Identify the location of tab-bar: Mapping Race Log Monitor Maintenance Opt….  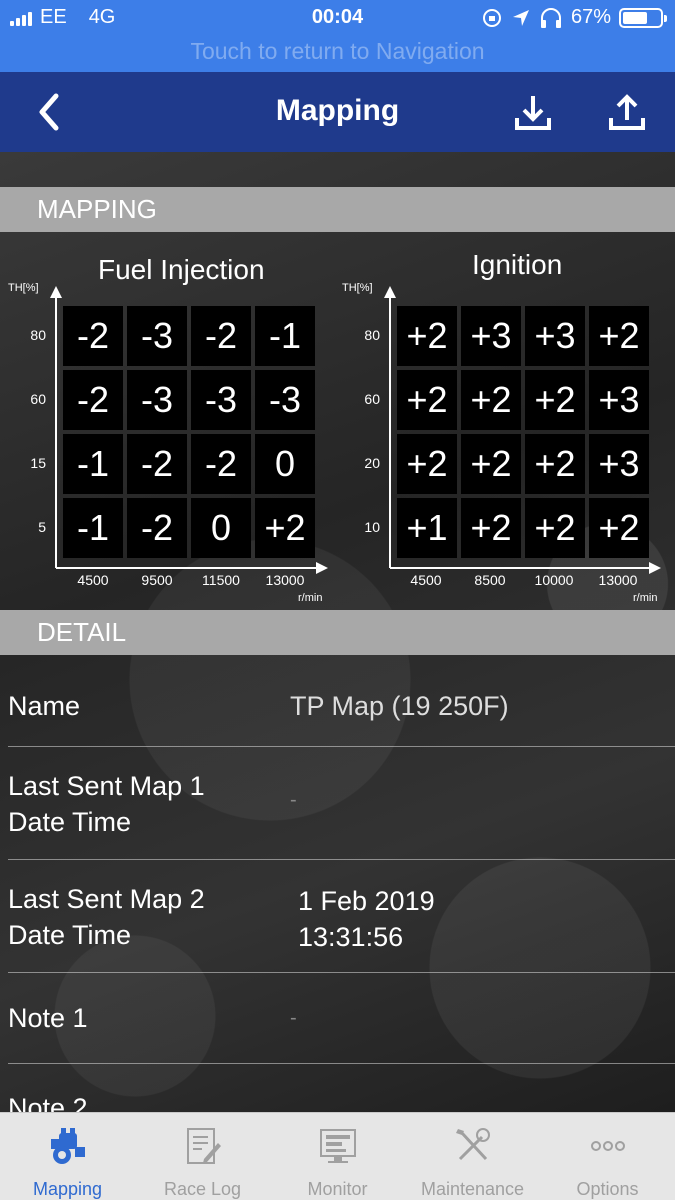
(337, 1156).